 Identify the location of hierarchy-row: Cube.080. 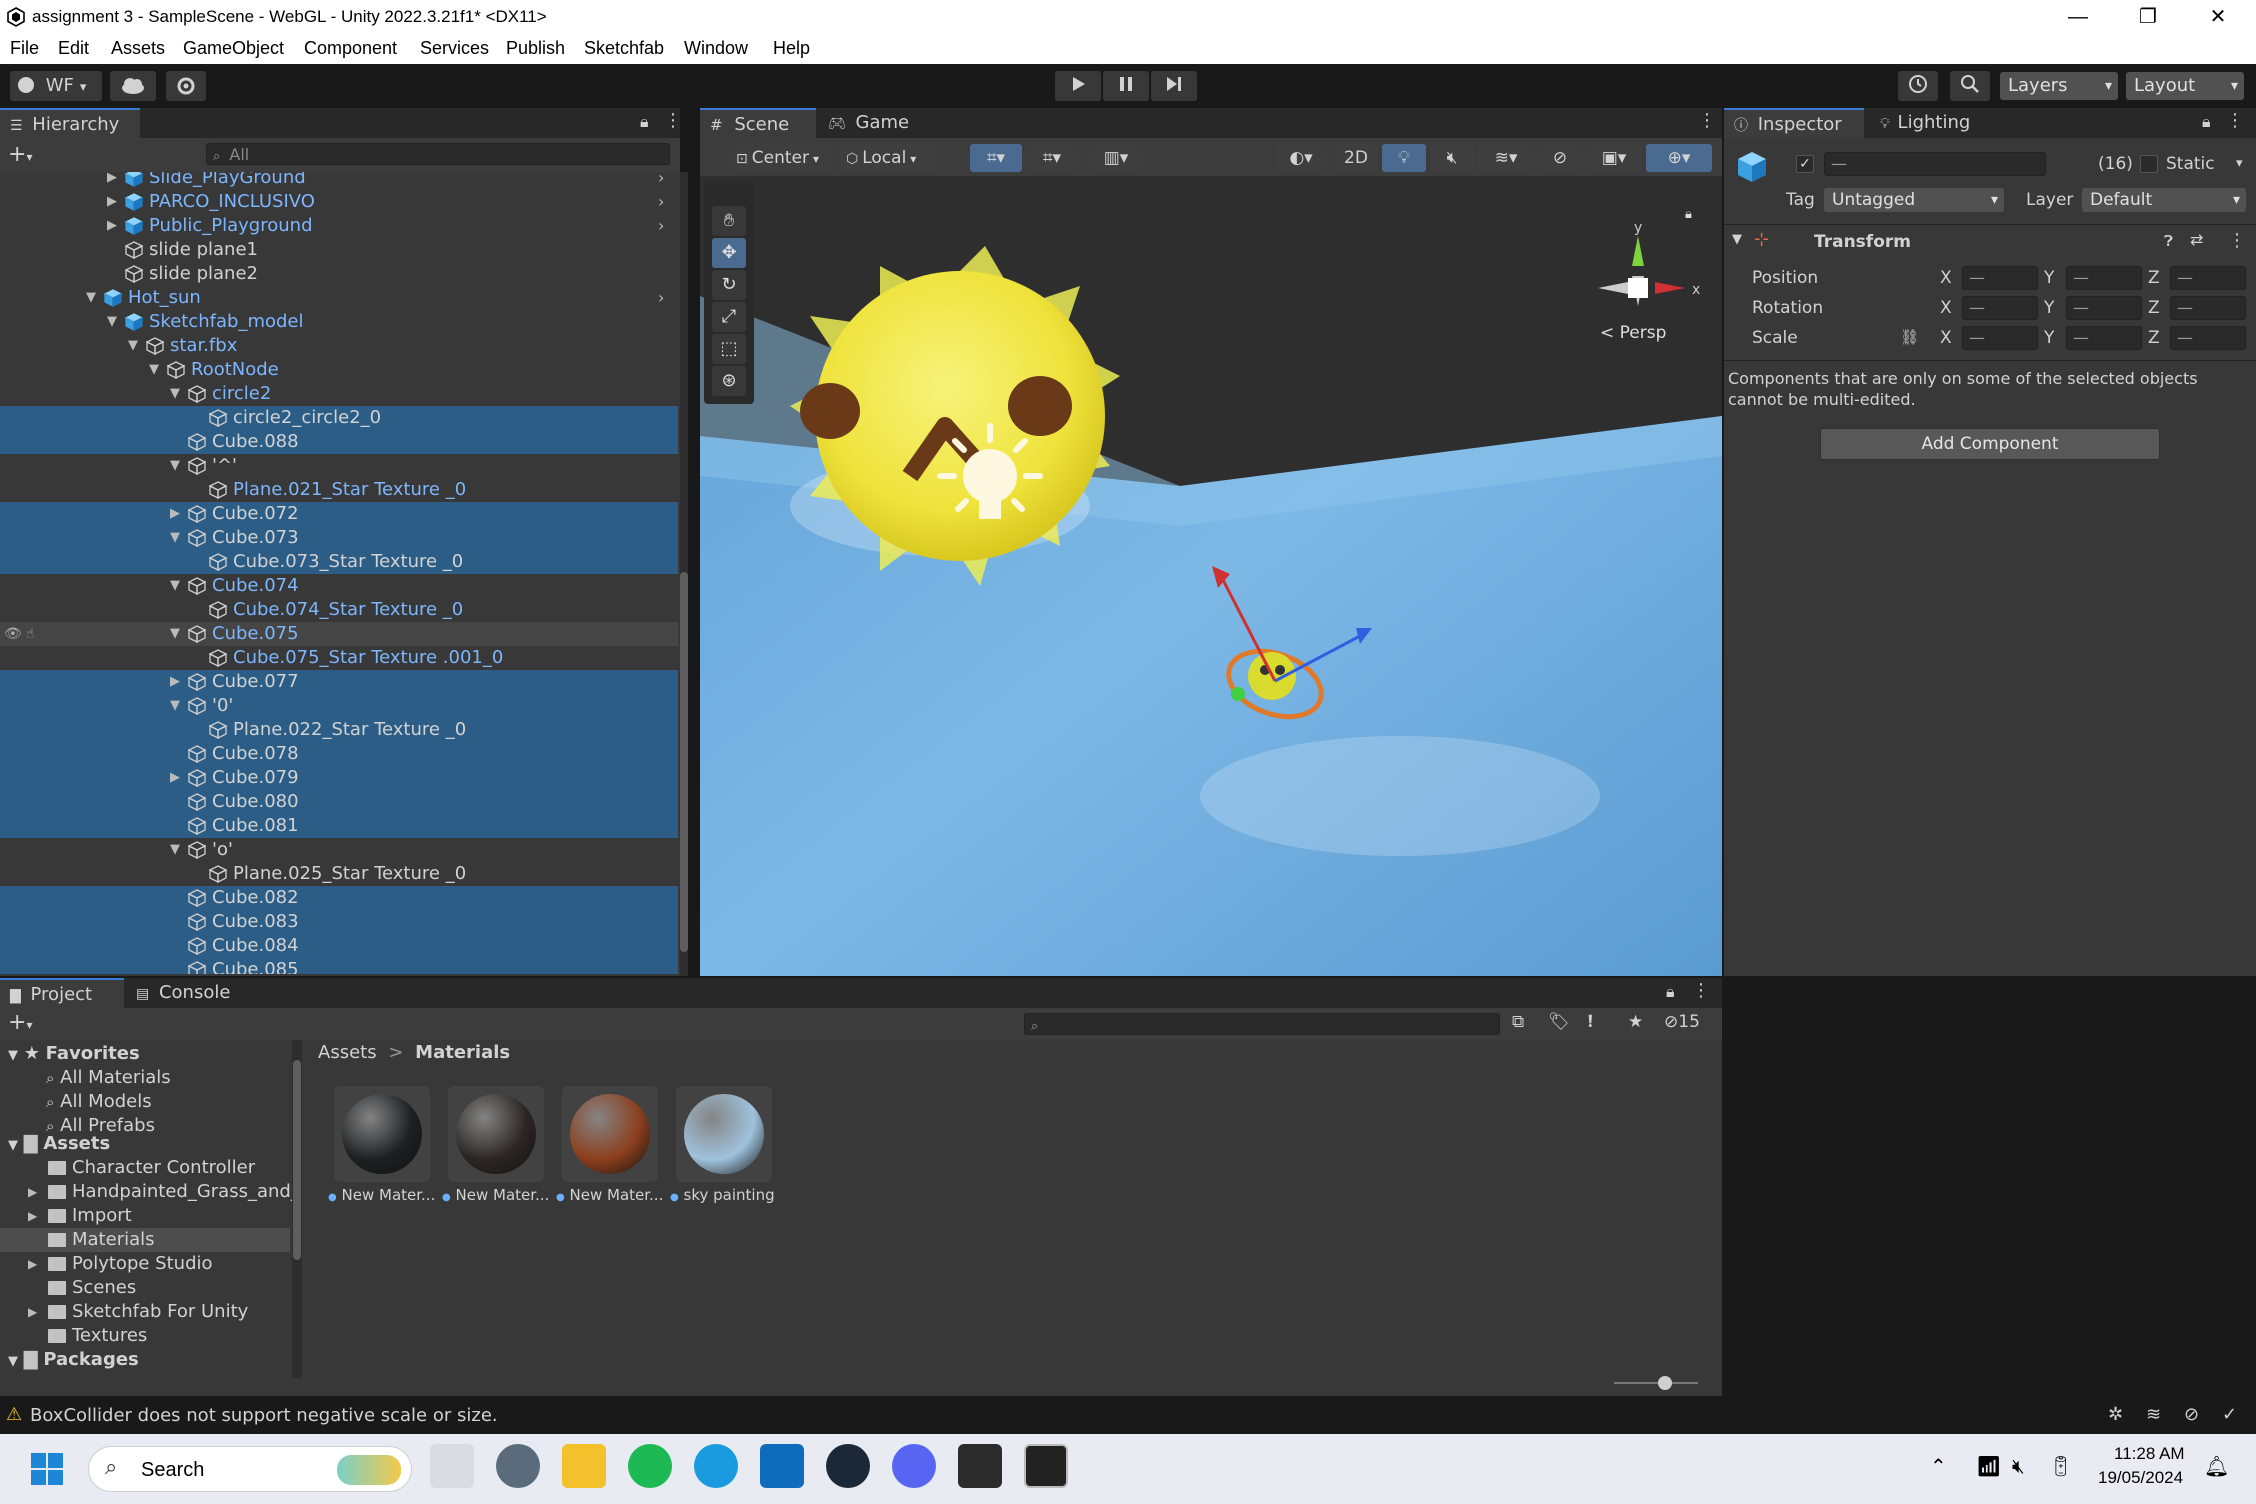
(339, 802).